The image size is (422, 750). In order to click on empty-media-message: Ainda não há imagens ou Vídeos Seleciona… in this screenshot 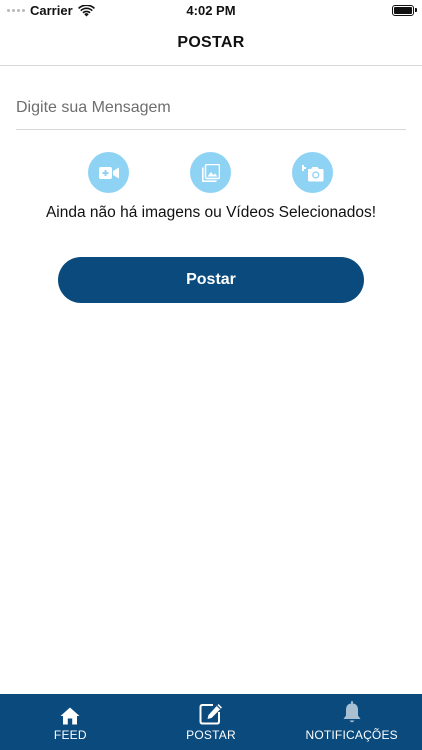, I will do `click(211, 212)`.